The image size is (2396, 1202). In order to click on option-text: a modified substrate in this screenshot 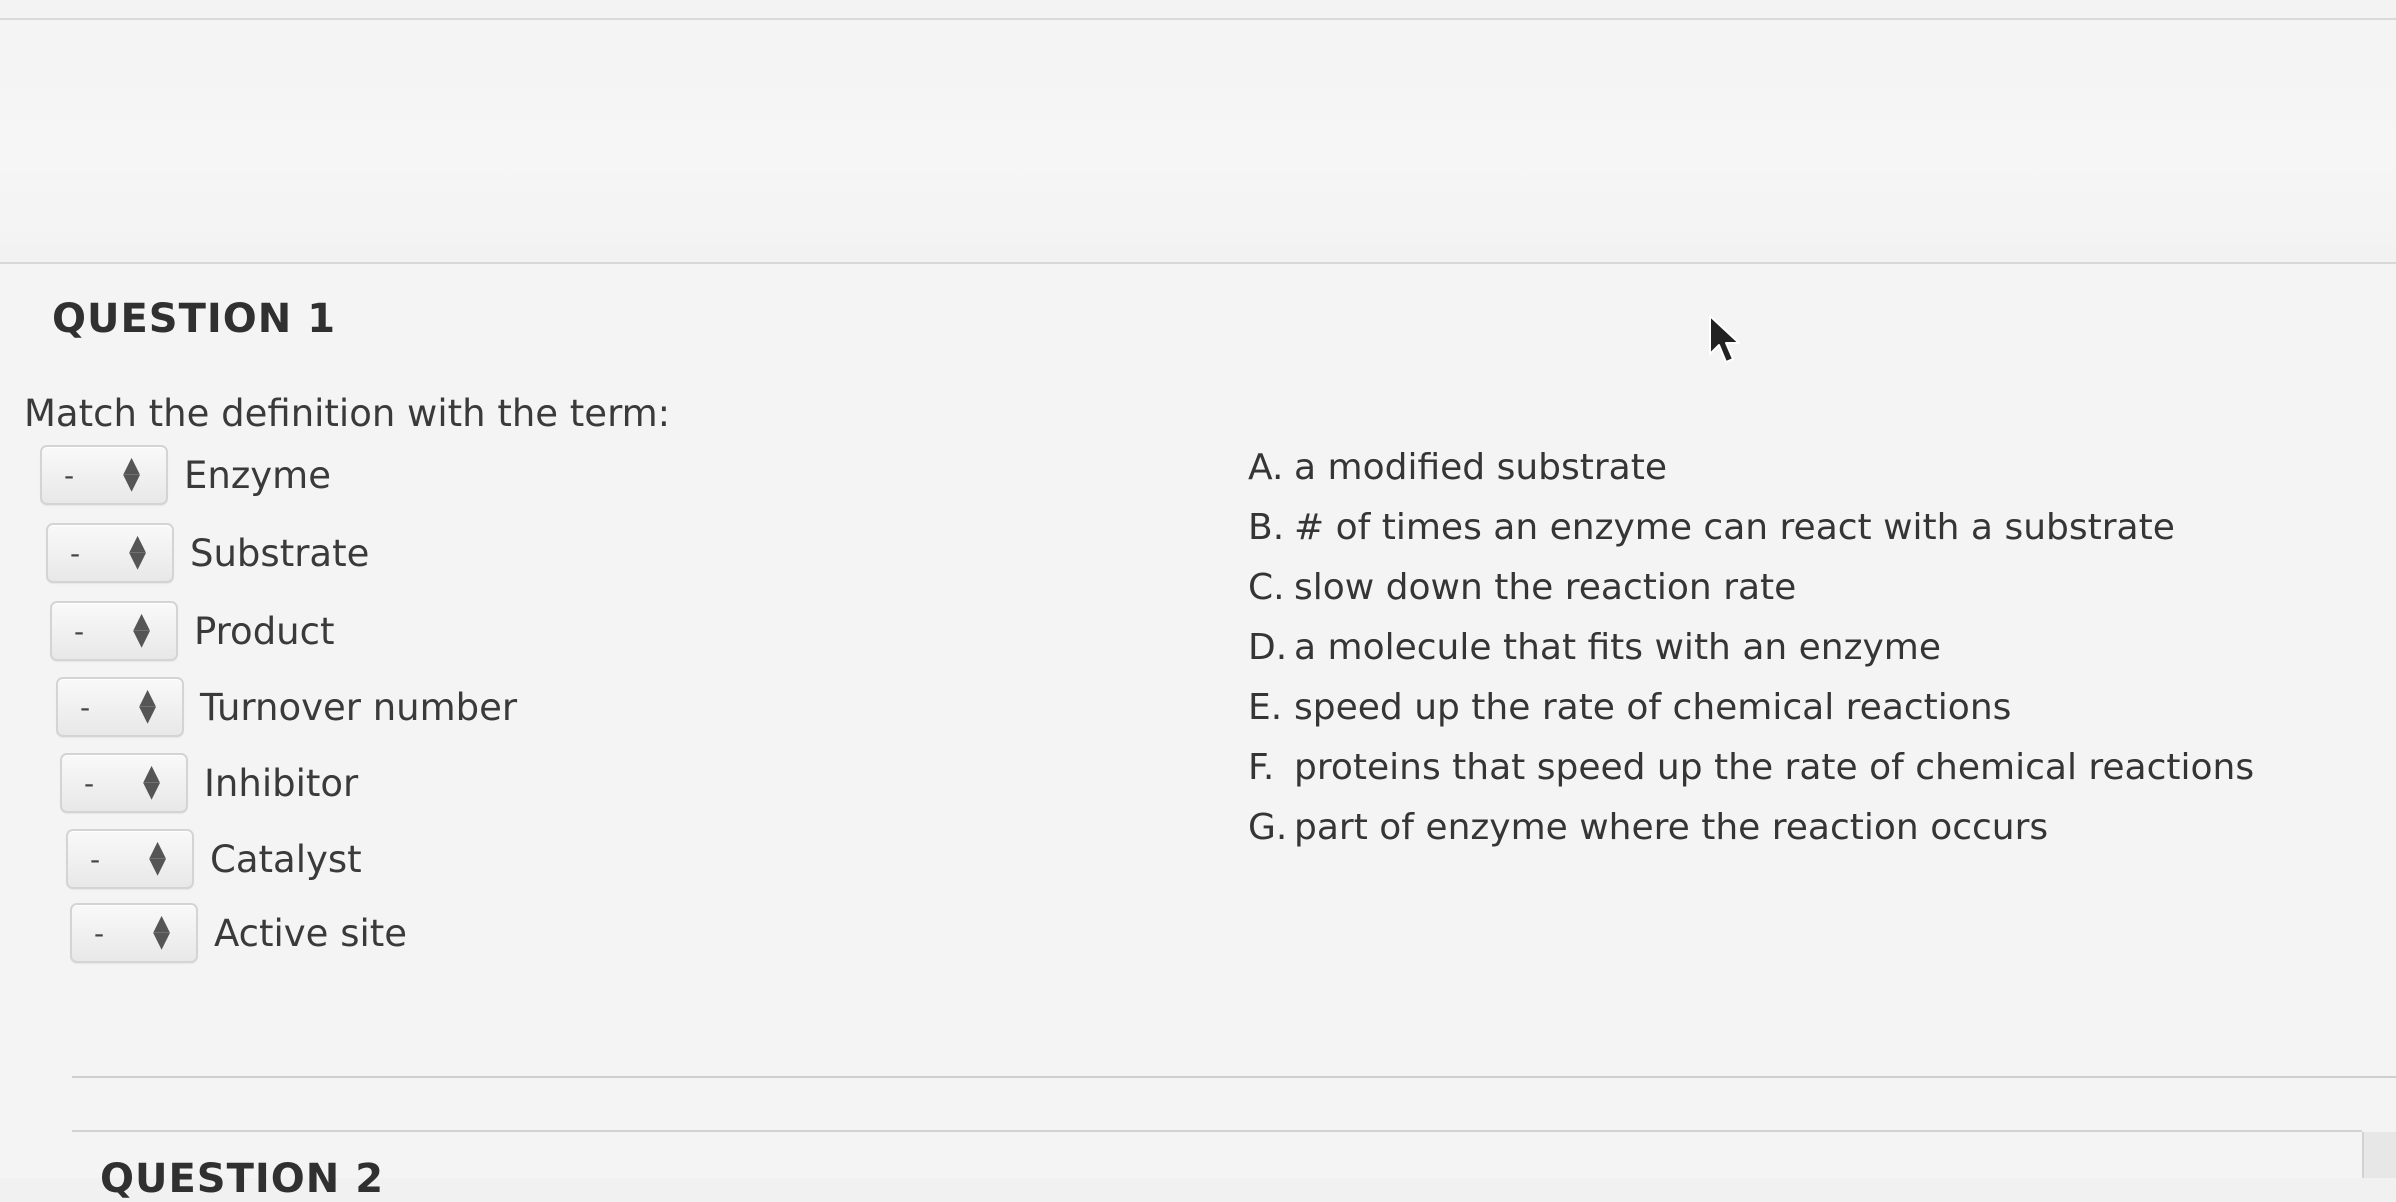, I will do `click(1480, 467)`.